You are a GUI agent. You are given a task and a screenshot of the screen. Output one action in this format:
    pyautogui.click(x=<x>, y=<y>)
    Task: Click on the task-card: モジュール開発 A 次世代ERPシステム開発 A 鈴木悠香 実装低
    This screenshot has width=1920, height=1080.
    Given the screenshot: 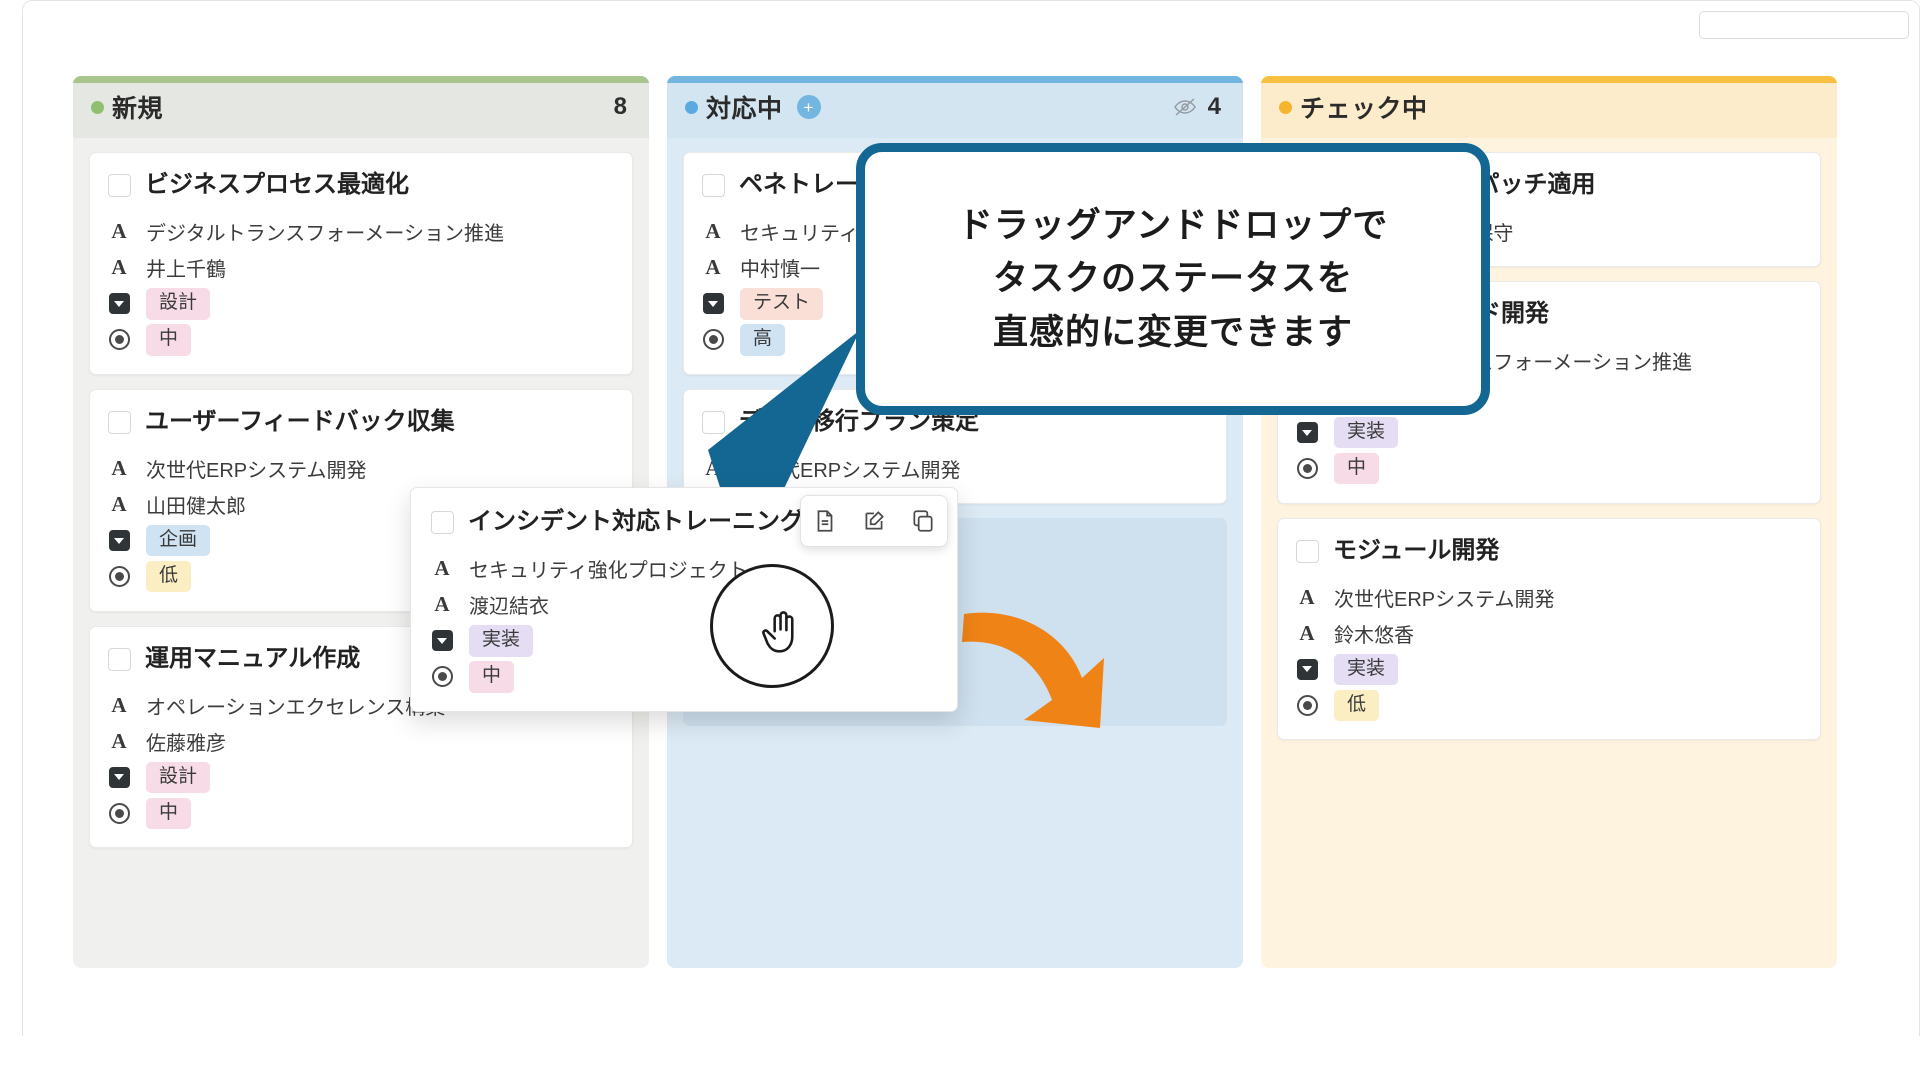 What is the action you would take?
    pyautogui.click(x=1549, y=629)
    